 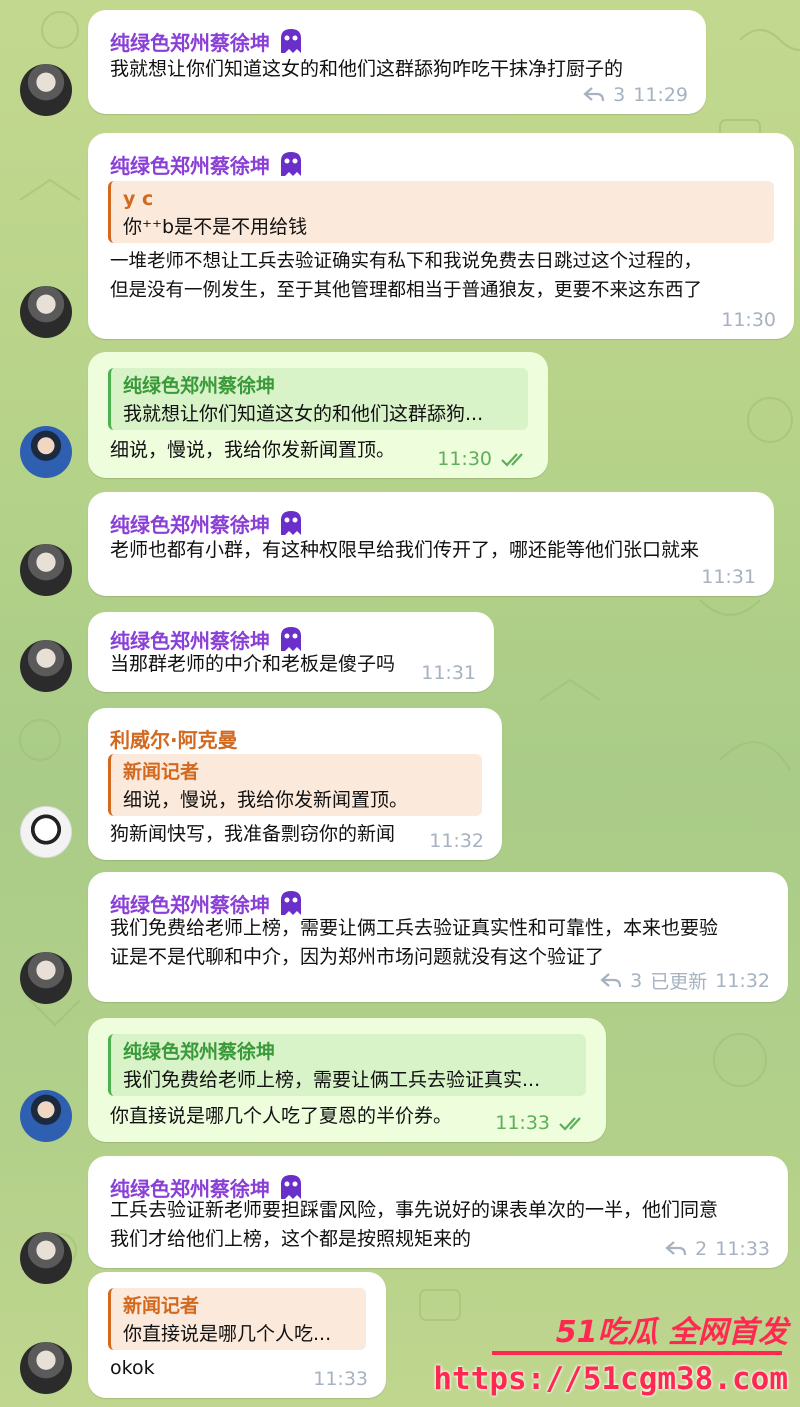 I want to click on message-bubble: 新闻记者 你直接说是哪几个人吃... okok 11:33, so click(x=237, y=1335).